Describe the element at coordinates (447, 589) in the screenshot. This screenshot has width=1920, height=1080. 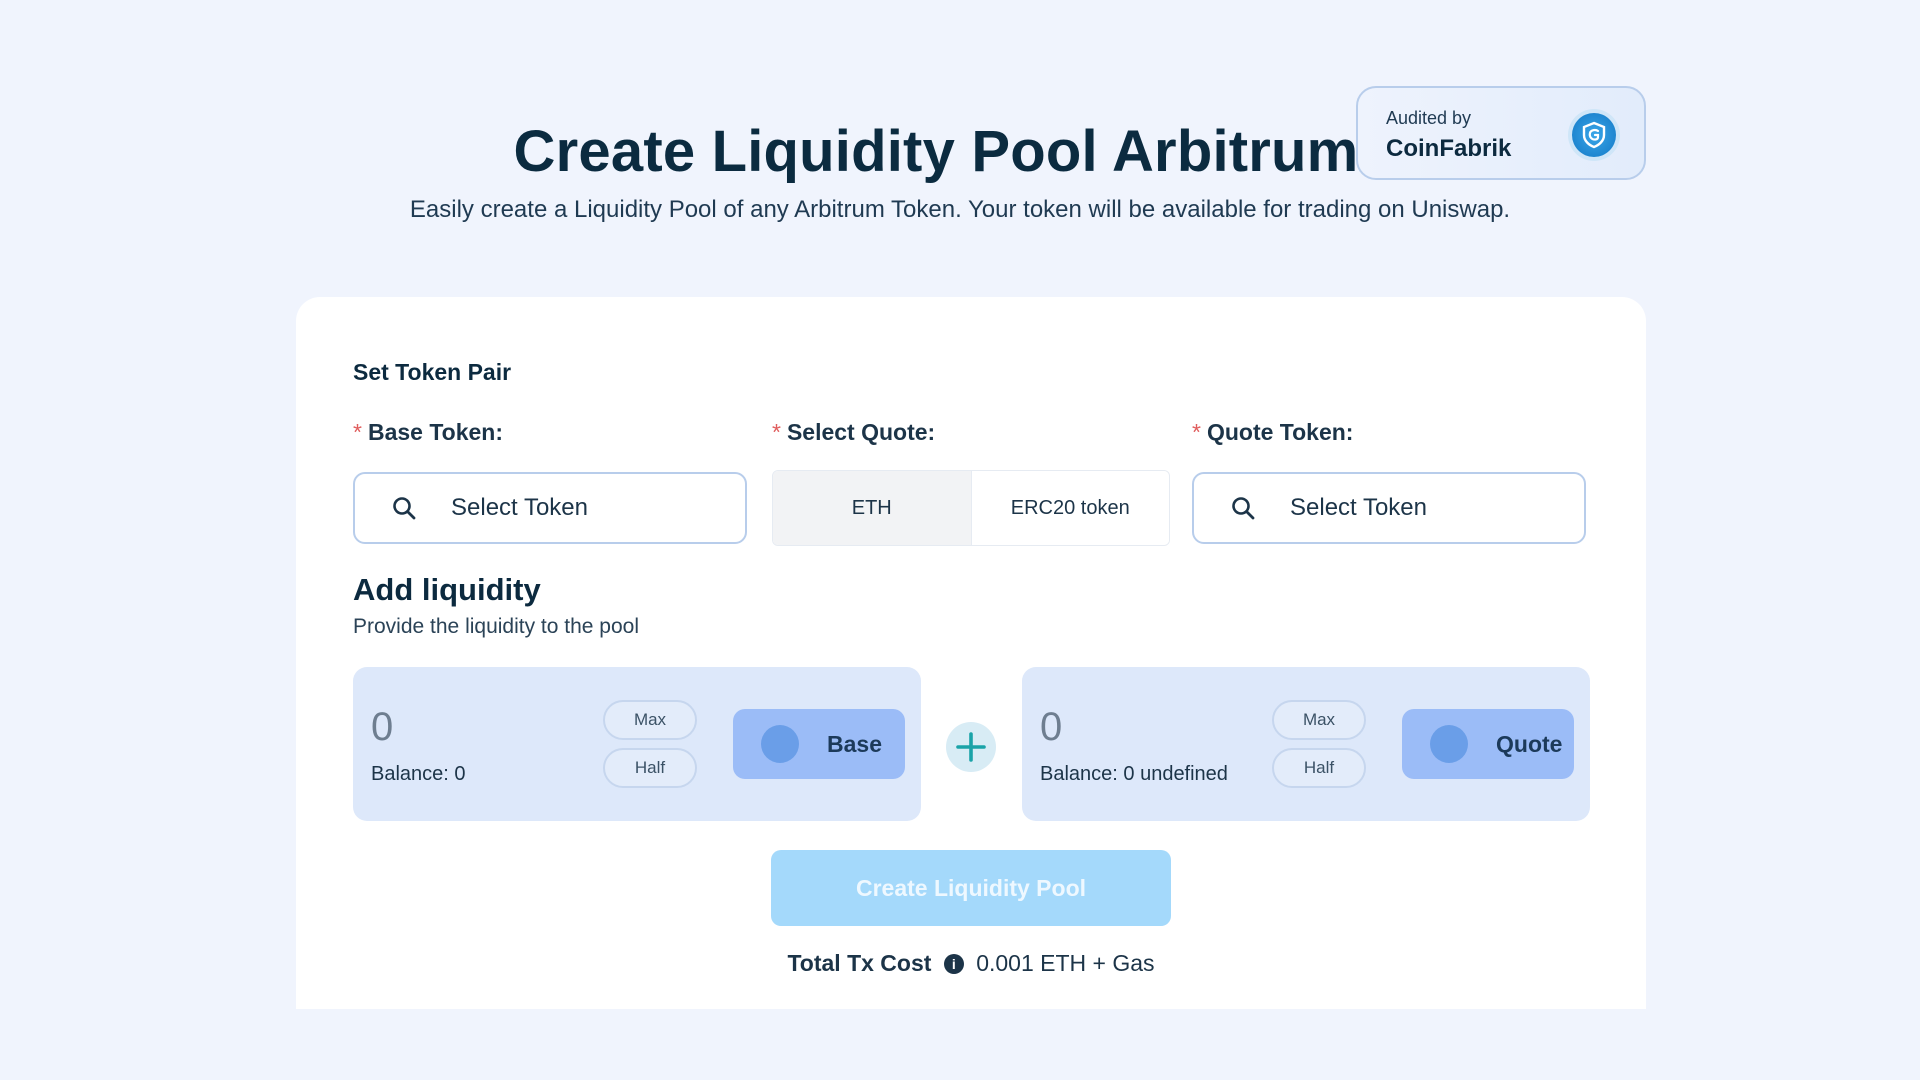
I see `add-liquidity-title: Add liquidity` at that location.